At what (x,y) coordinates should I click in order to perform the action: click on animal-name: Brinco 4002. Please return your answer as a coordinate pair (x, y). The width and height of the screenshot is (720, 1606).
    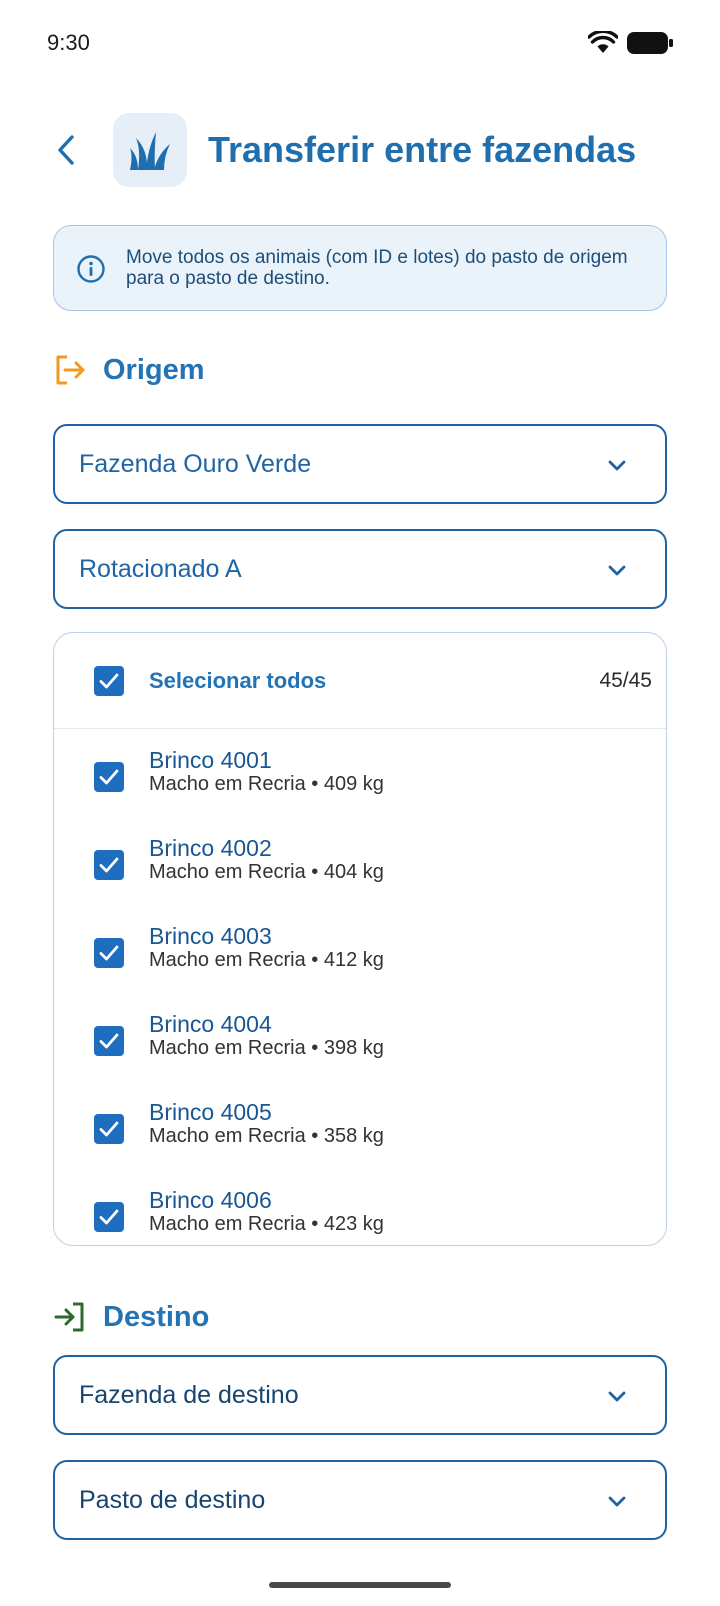
    Looking at the image, I should click on (210, 848).